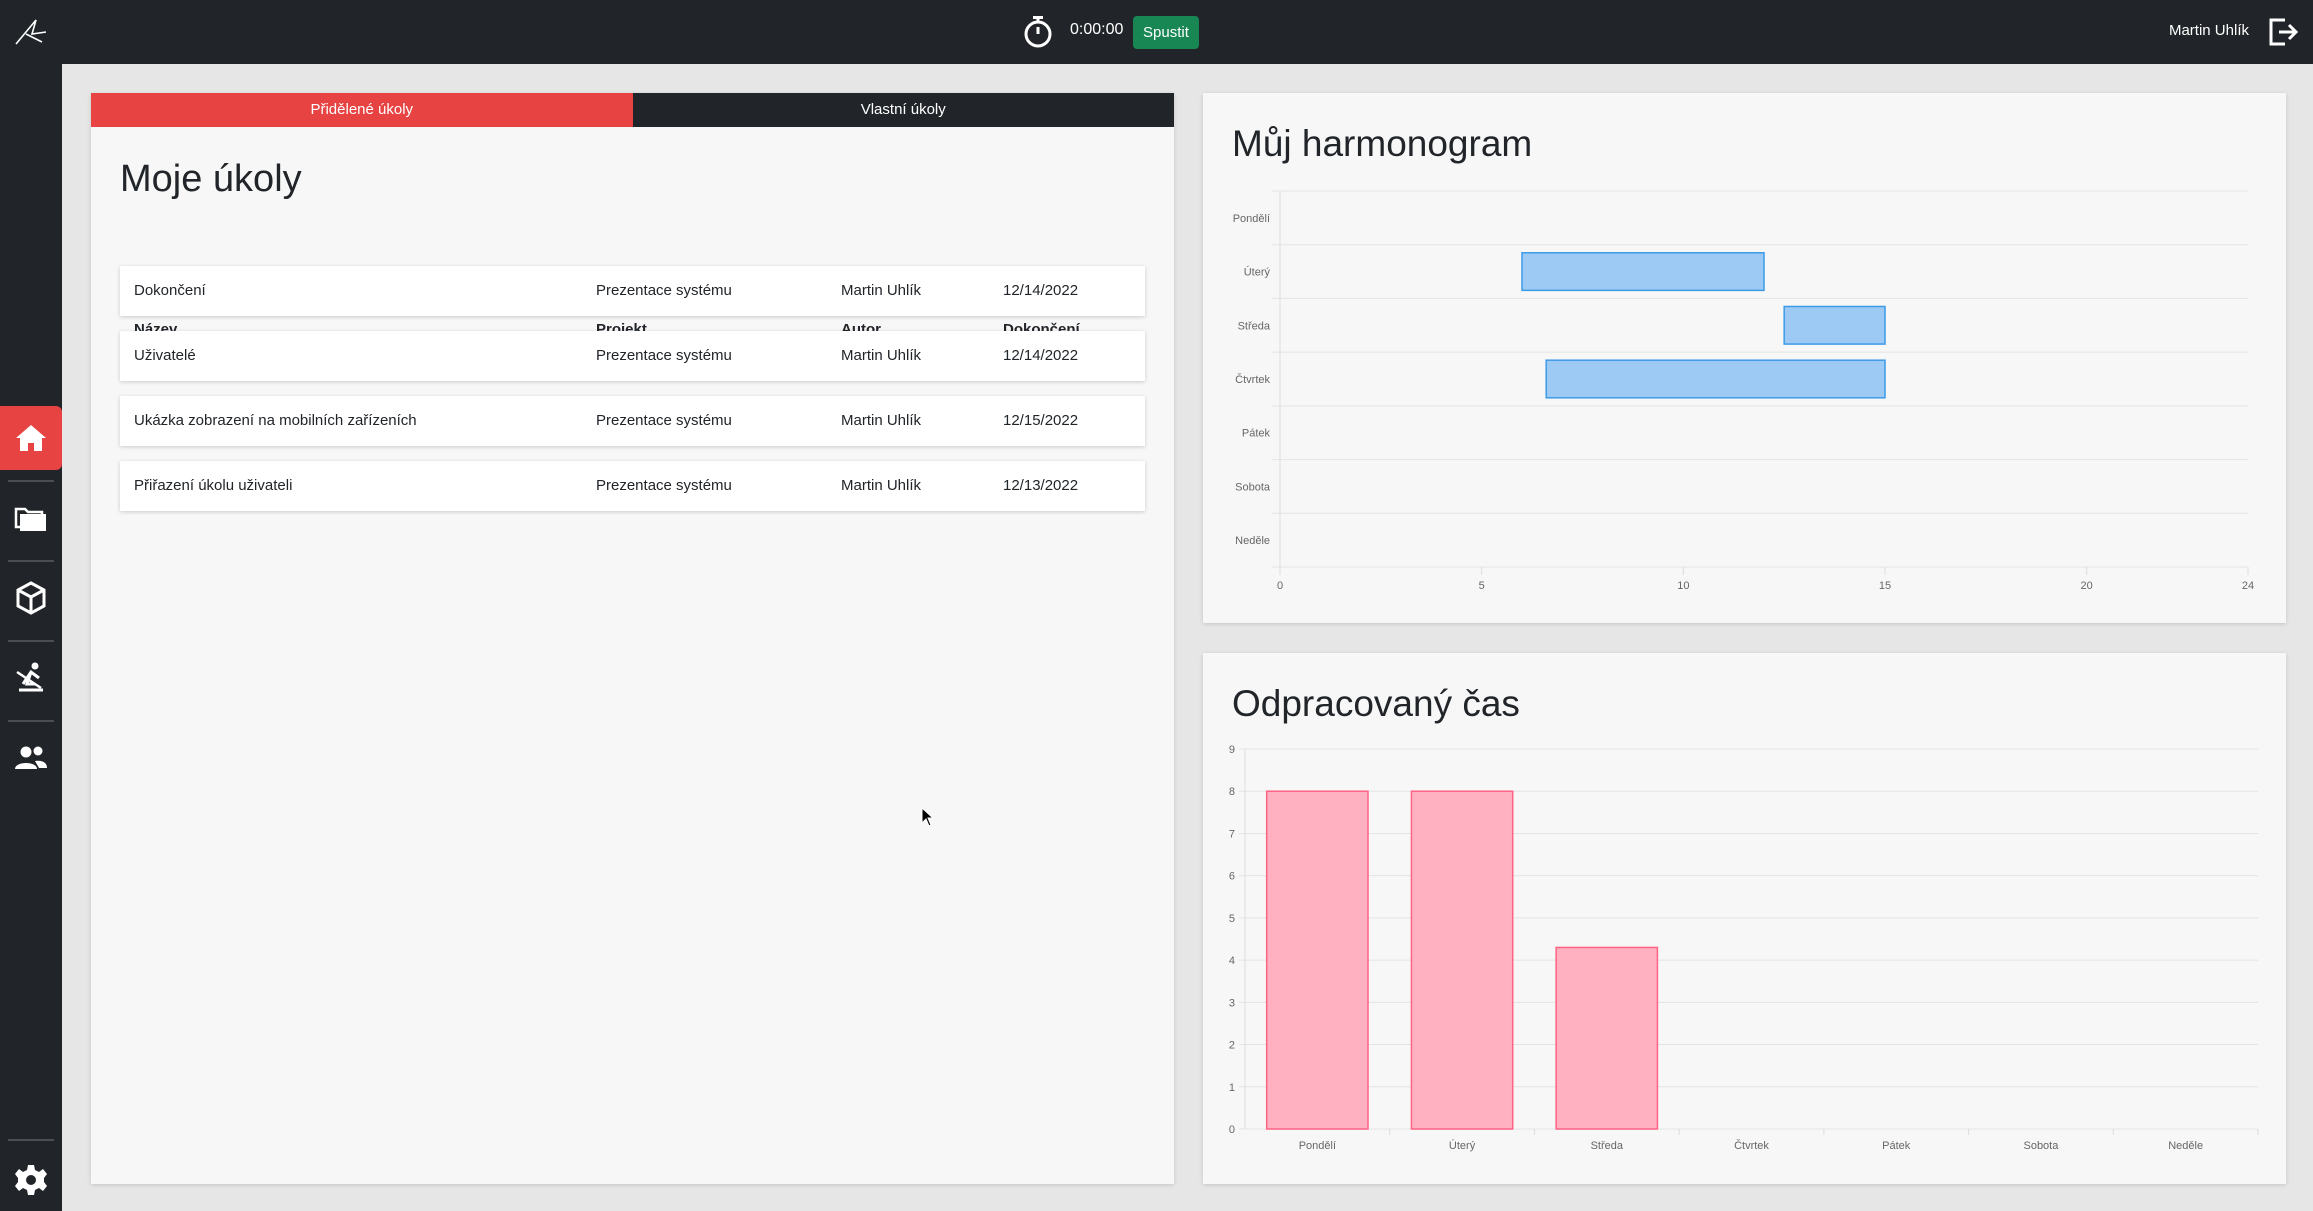 Image resolution: width=2313 pixels, height=1211 pixels. I want to click on sidebar-item-home, so click(31, 438).